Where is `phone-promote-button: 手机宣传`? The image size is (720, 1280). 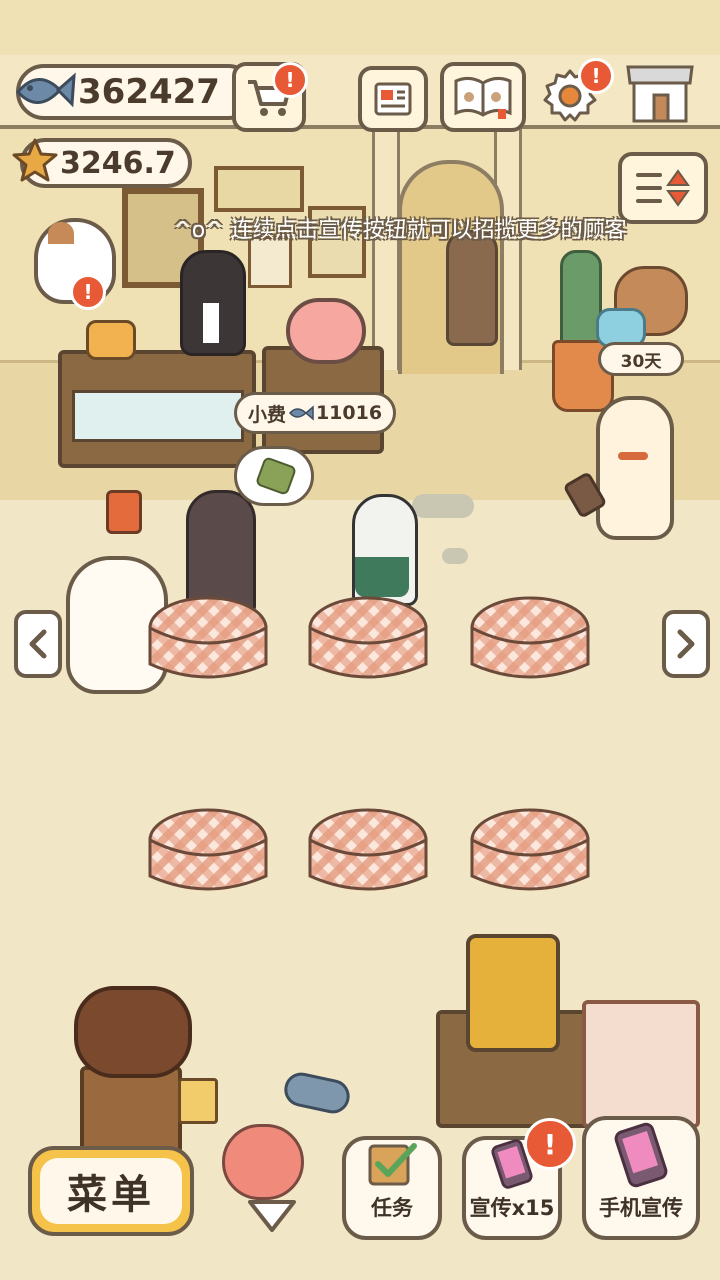
phone-promote-button: 手机宣传 is located at coordinates (641, 1178).